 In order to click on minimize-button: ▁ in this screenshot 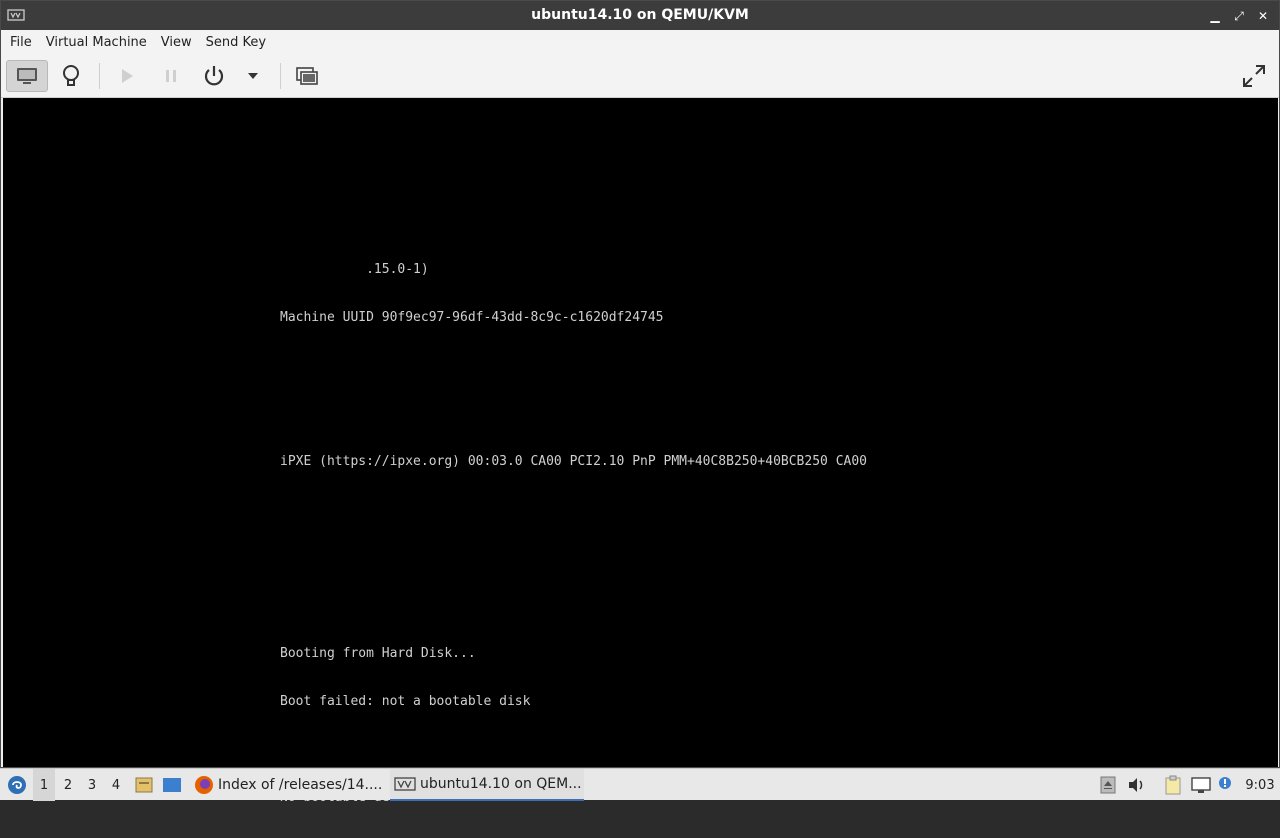, I will do `click(1215, 16)`.